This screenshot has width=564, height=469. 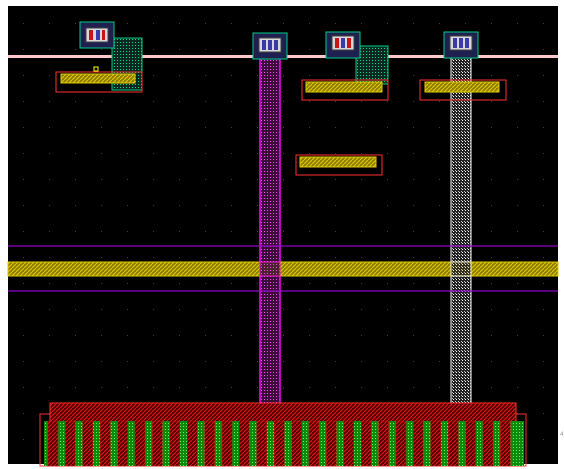 What do you see at coordinates (343, 43) in the screenshot?
I see `cell-3-via-b` at bounding box center [343, 43].